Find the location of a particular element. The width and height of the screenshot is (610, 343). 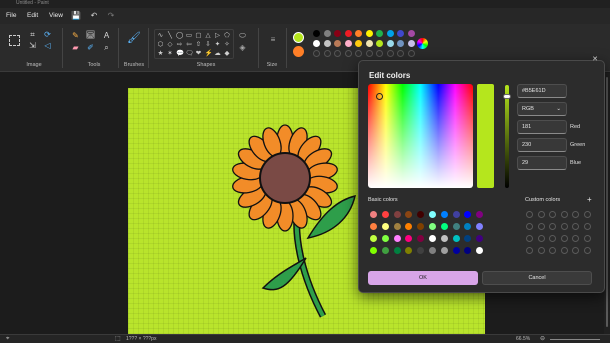

hex-input: #B5E61D is located at coordinates (542, 91).